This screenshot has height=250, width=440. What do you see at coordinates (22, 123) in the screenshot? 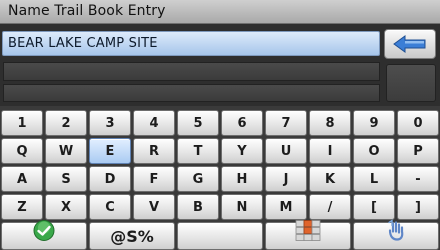
I see `key-1: 1` at bounding box center [22, 123].